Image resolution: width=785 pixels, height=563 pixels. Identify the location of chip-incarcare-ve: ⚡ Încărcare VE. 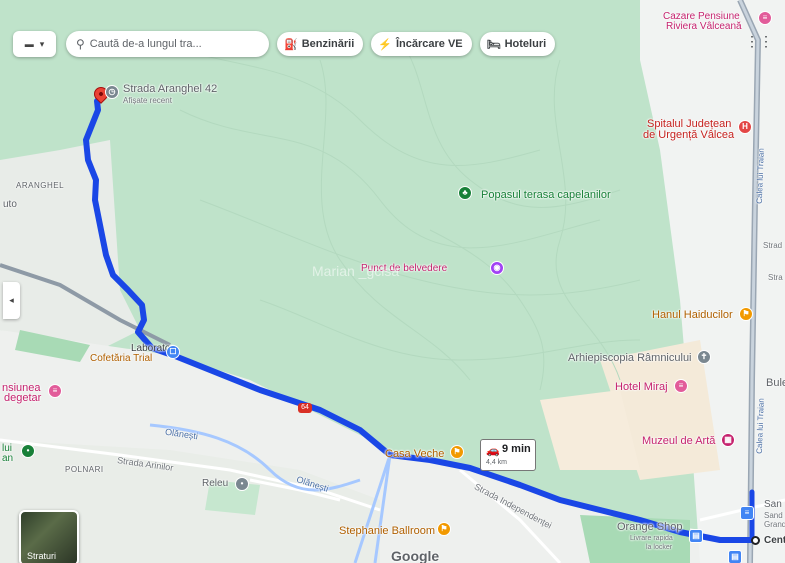
(421, 44).